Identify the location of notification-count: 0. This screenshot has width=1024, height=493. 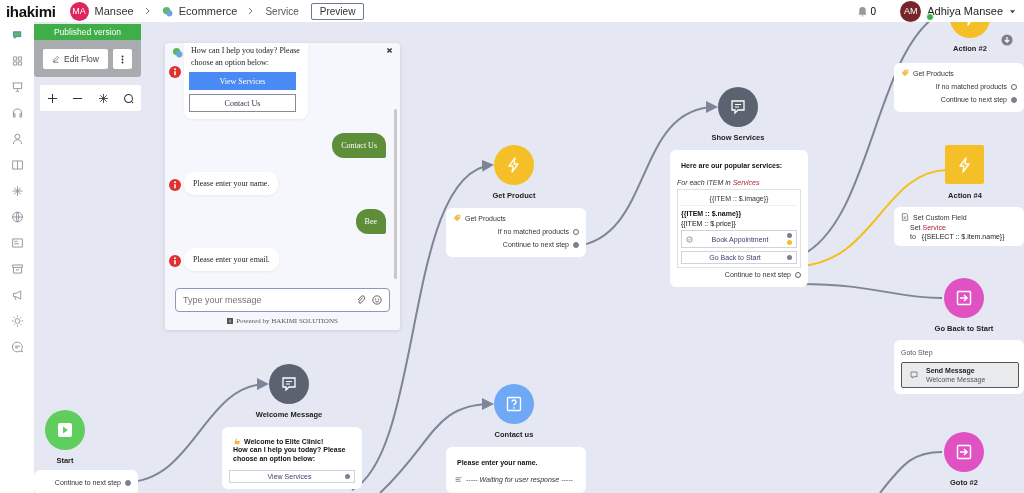
(873, 11).